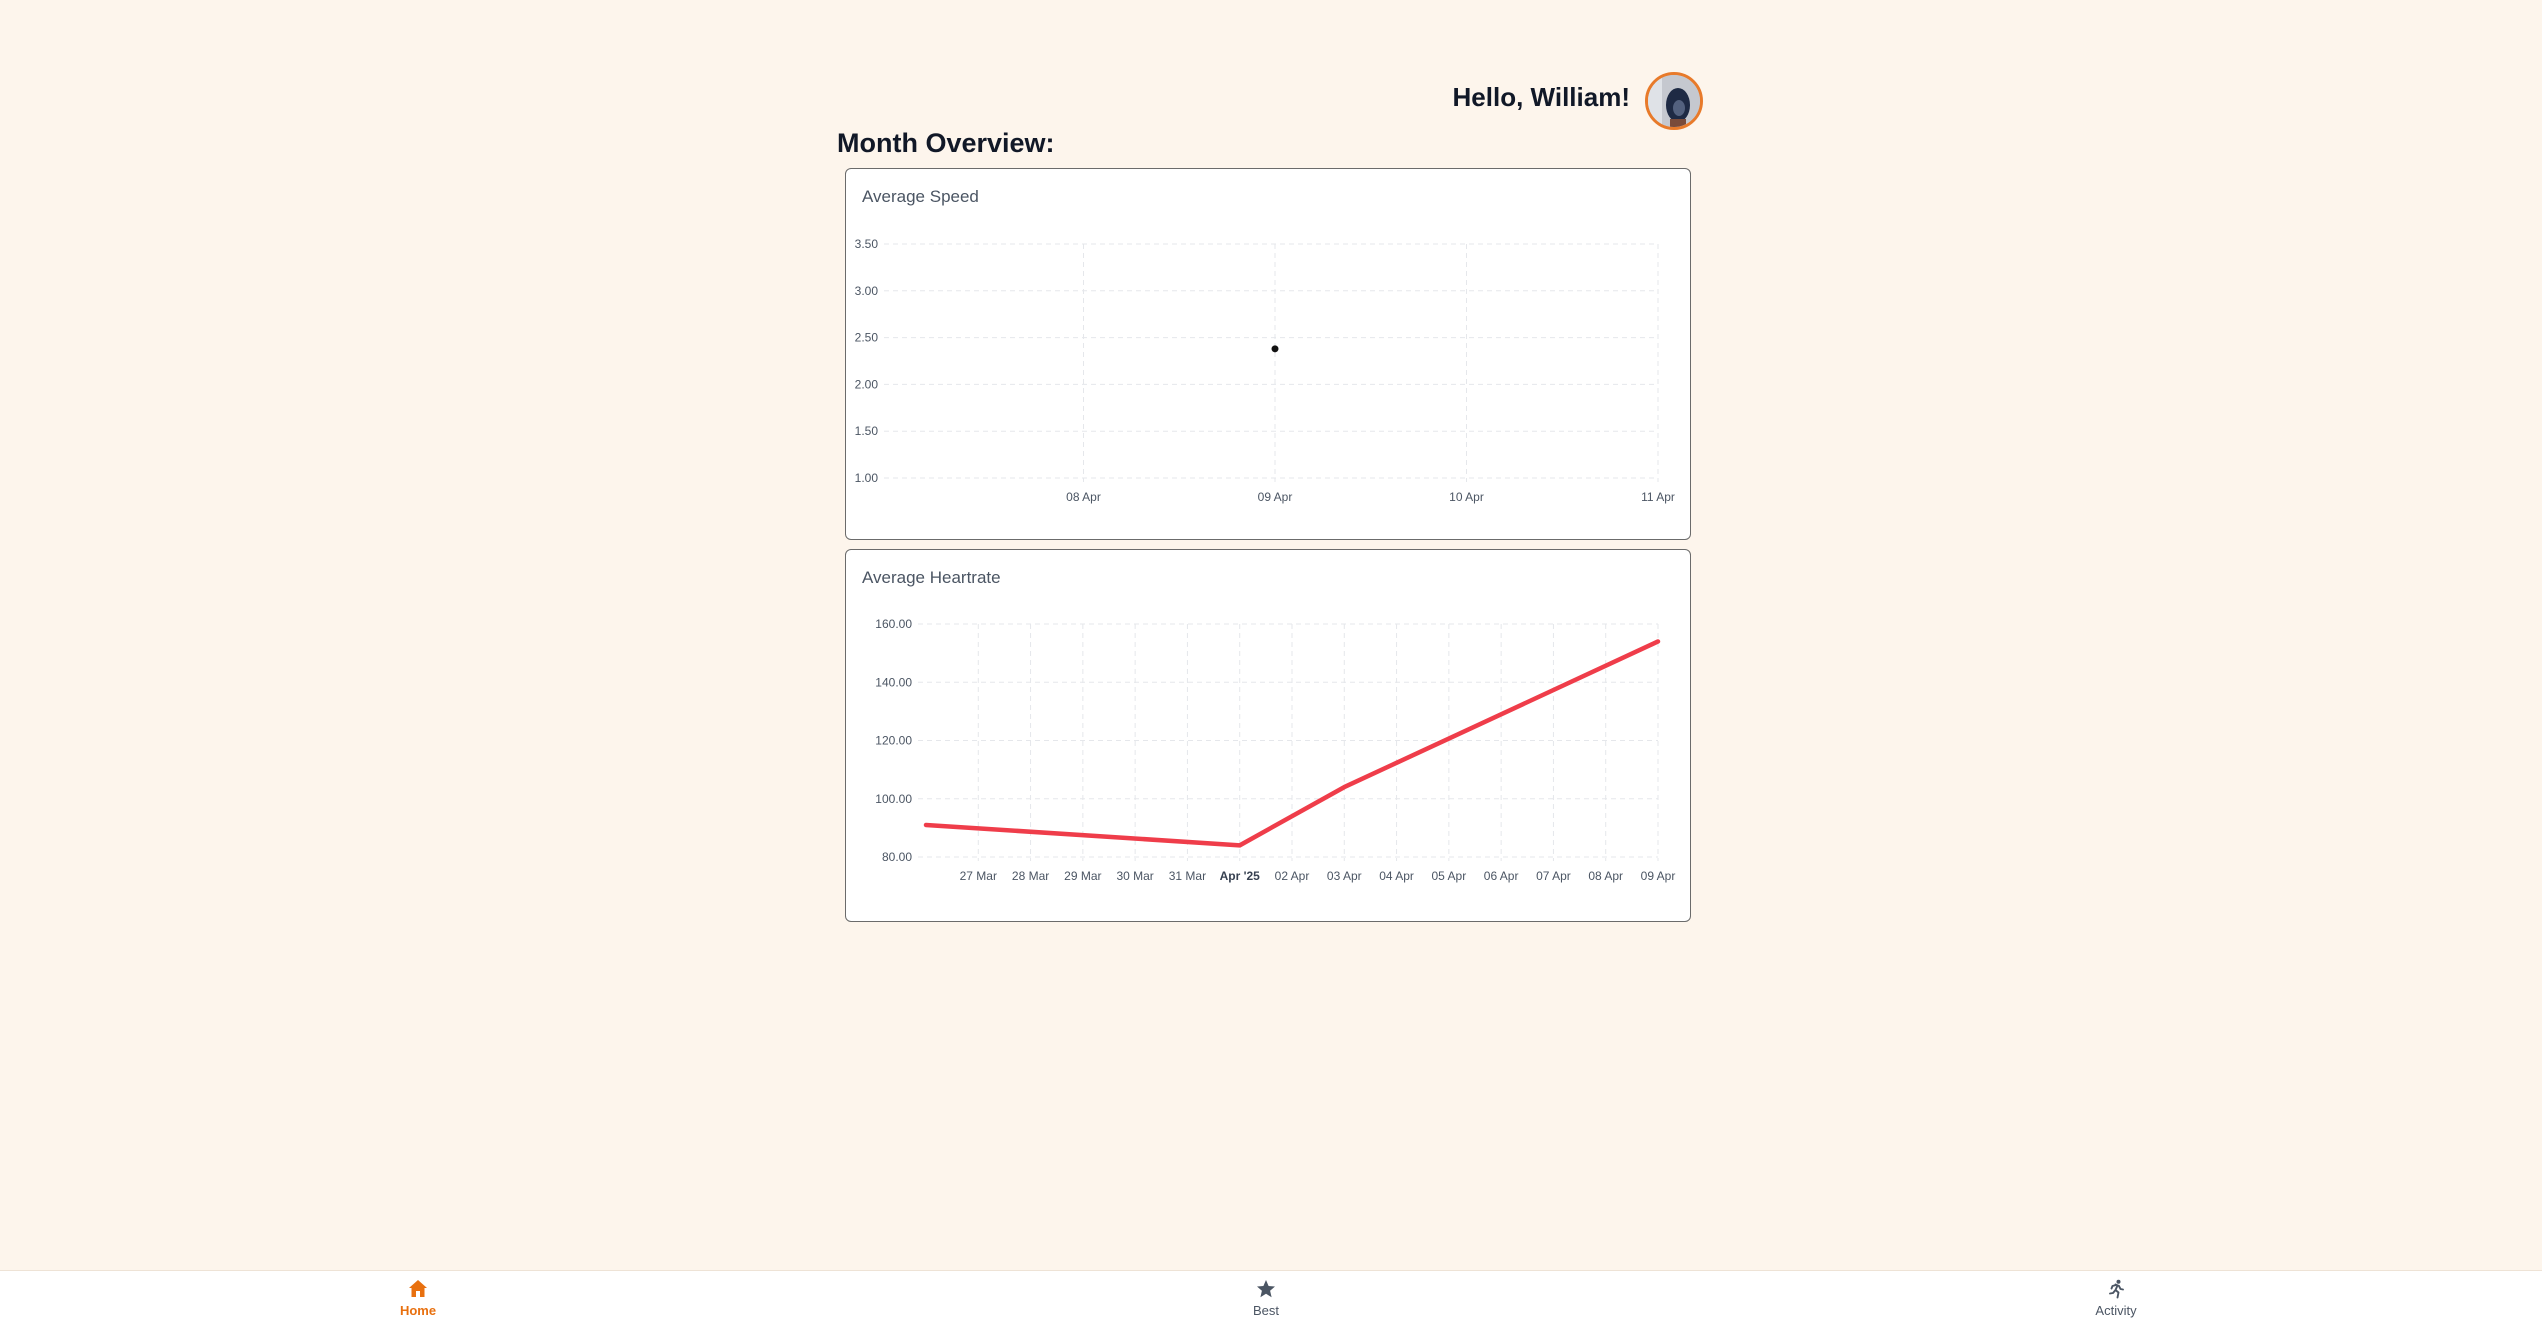 The image size is (2542, 1324). Describe the element at coordinates (978, 876) in the screenshot. I see `x-tick-label: 27 Mar` at that location.